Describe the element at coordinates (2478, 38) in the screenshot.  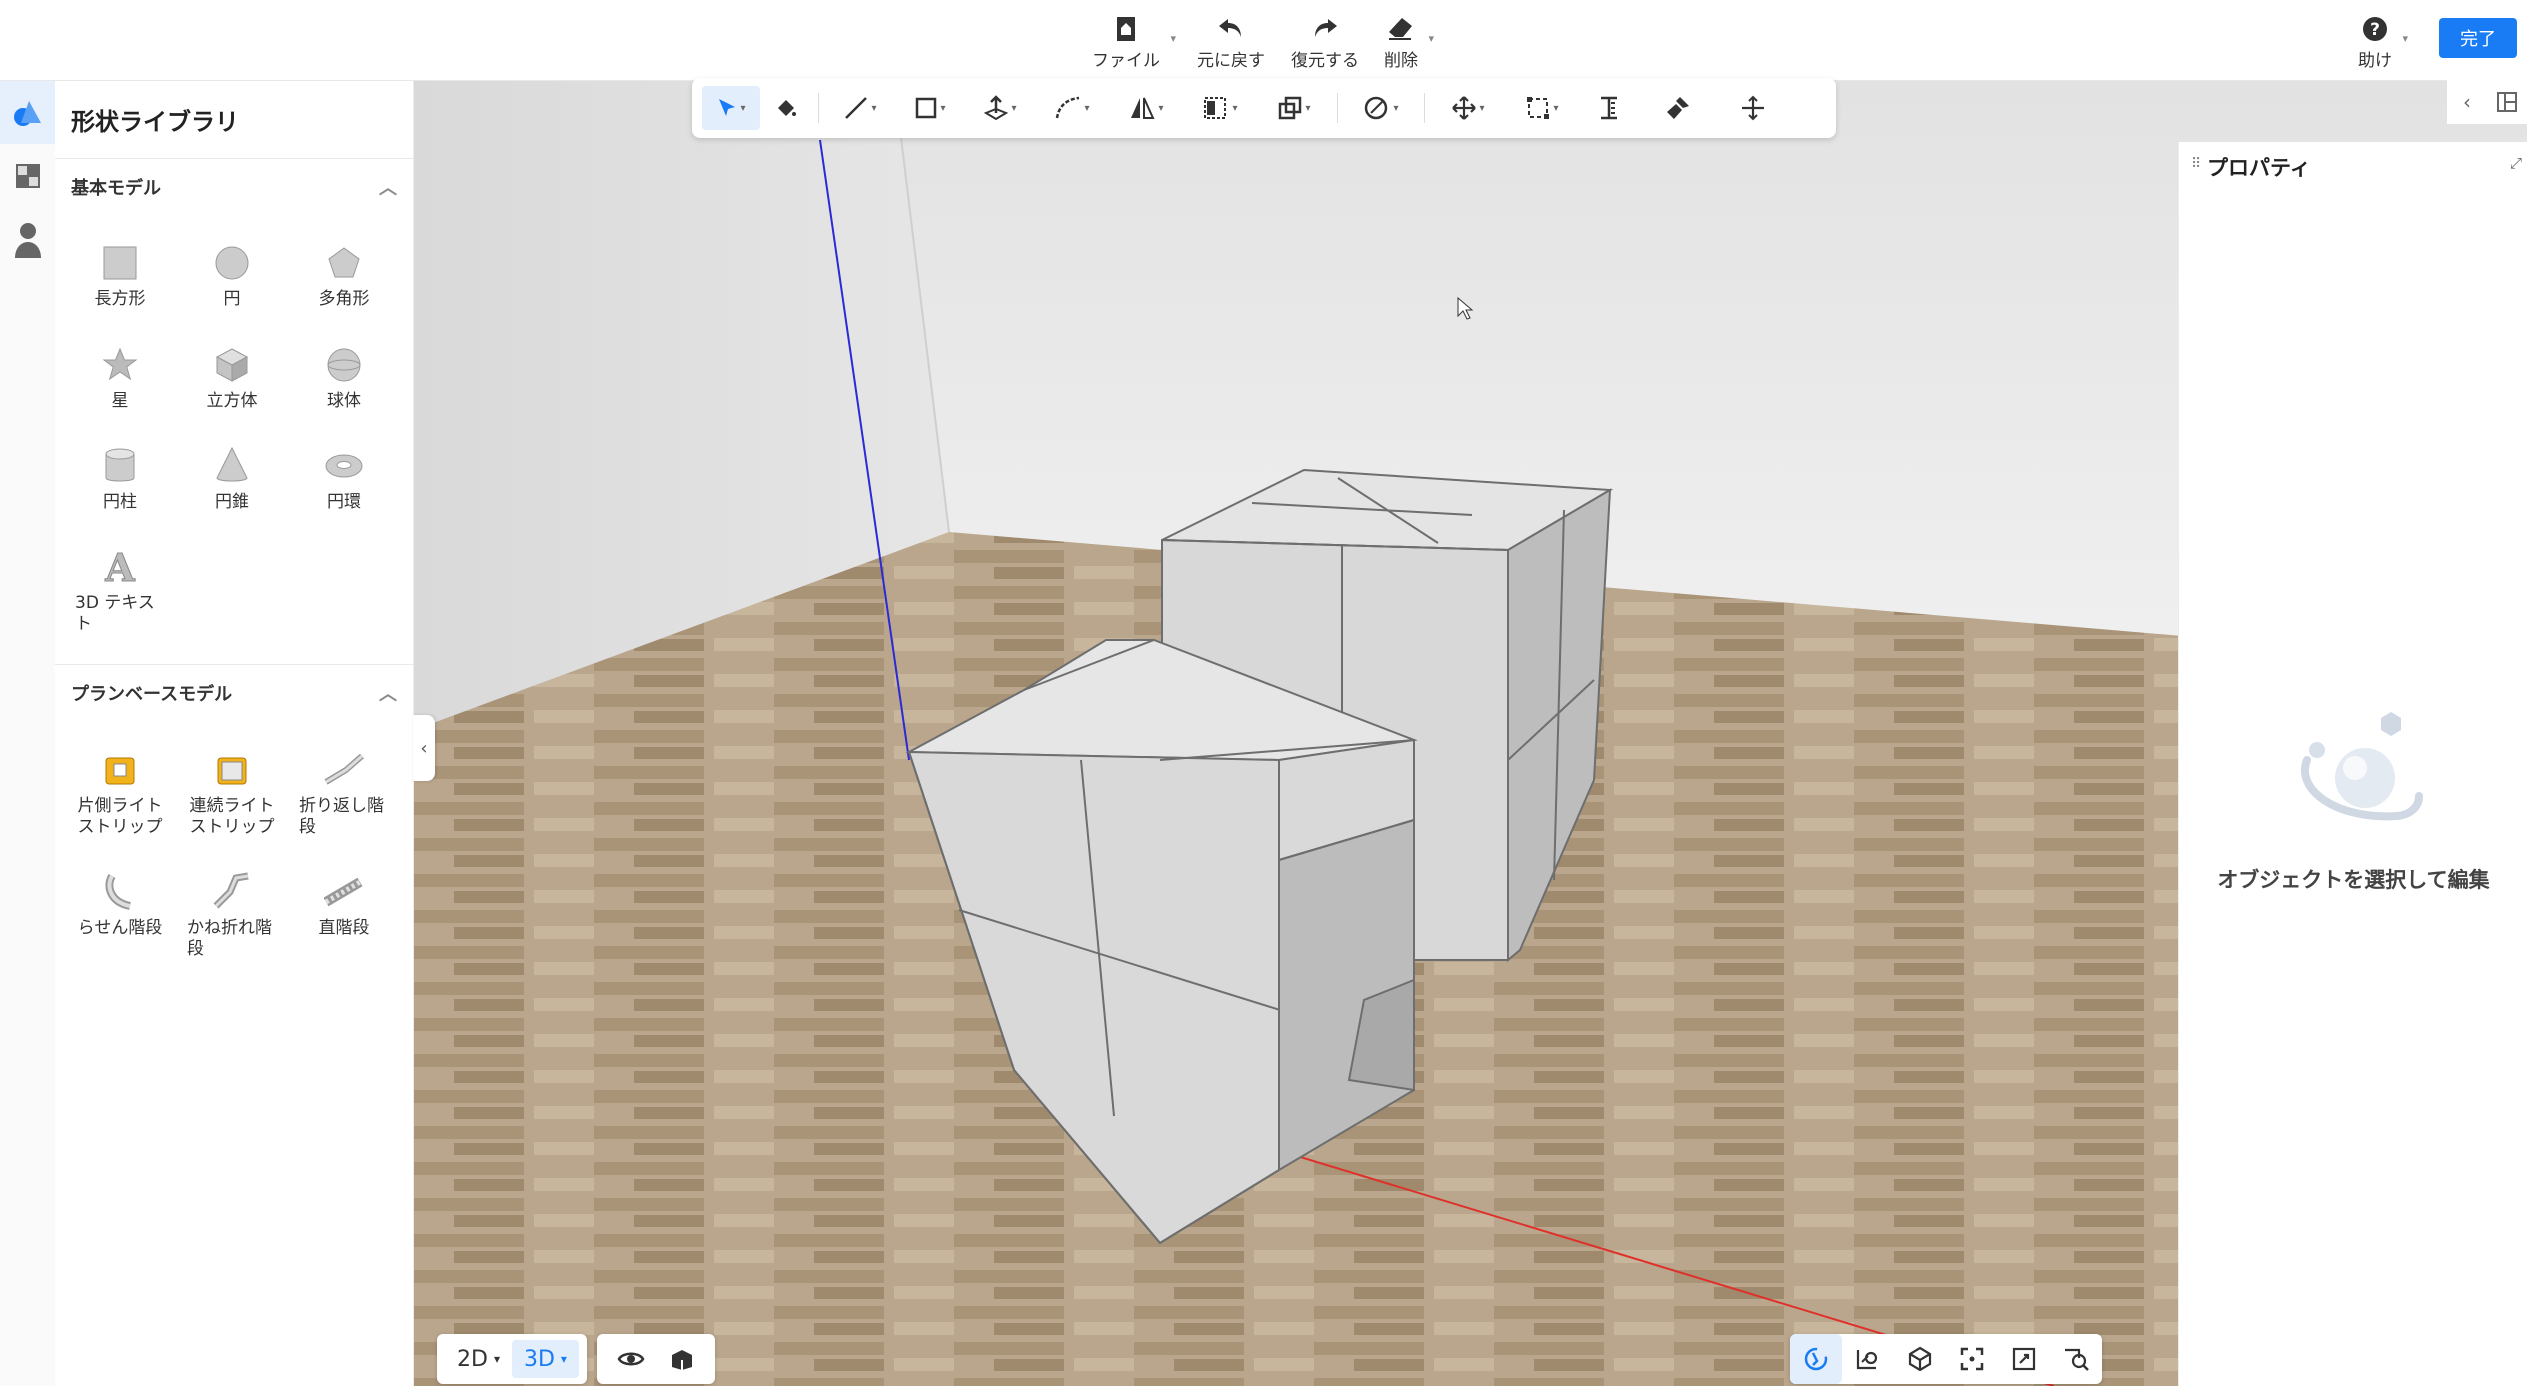
I see `done-button: 完了` at that location.